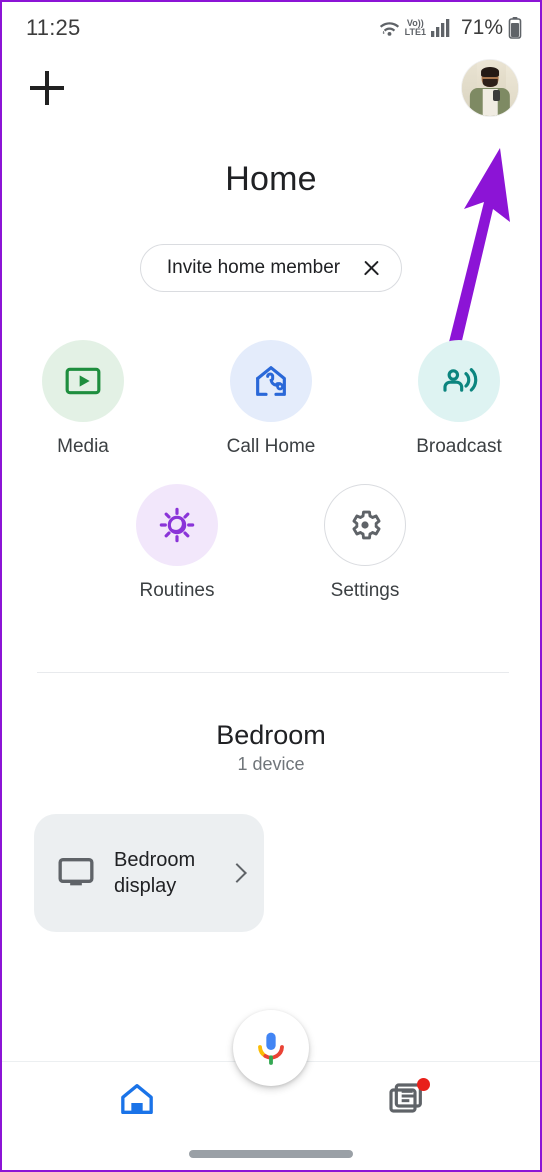 This screenshot has width=542, height=1172. I want to click on nav-item-home, so click(137, 1099).